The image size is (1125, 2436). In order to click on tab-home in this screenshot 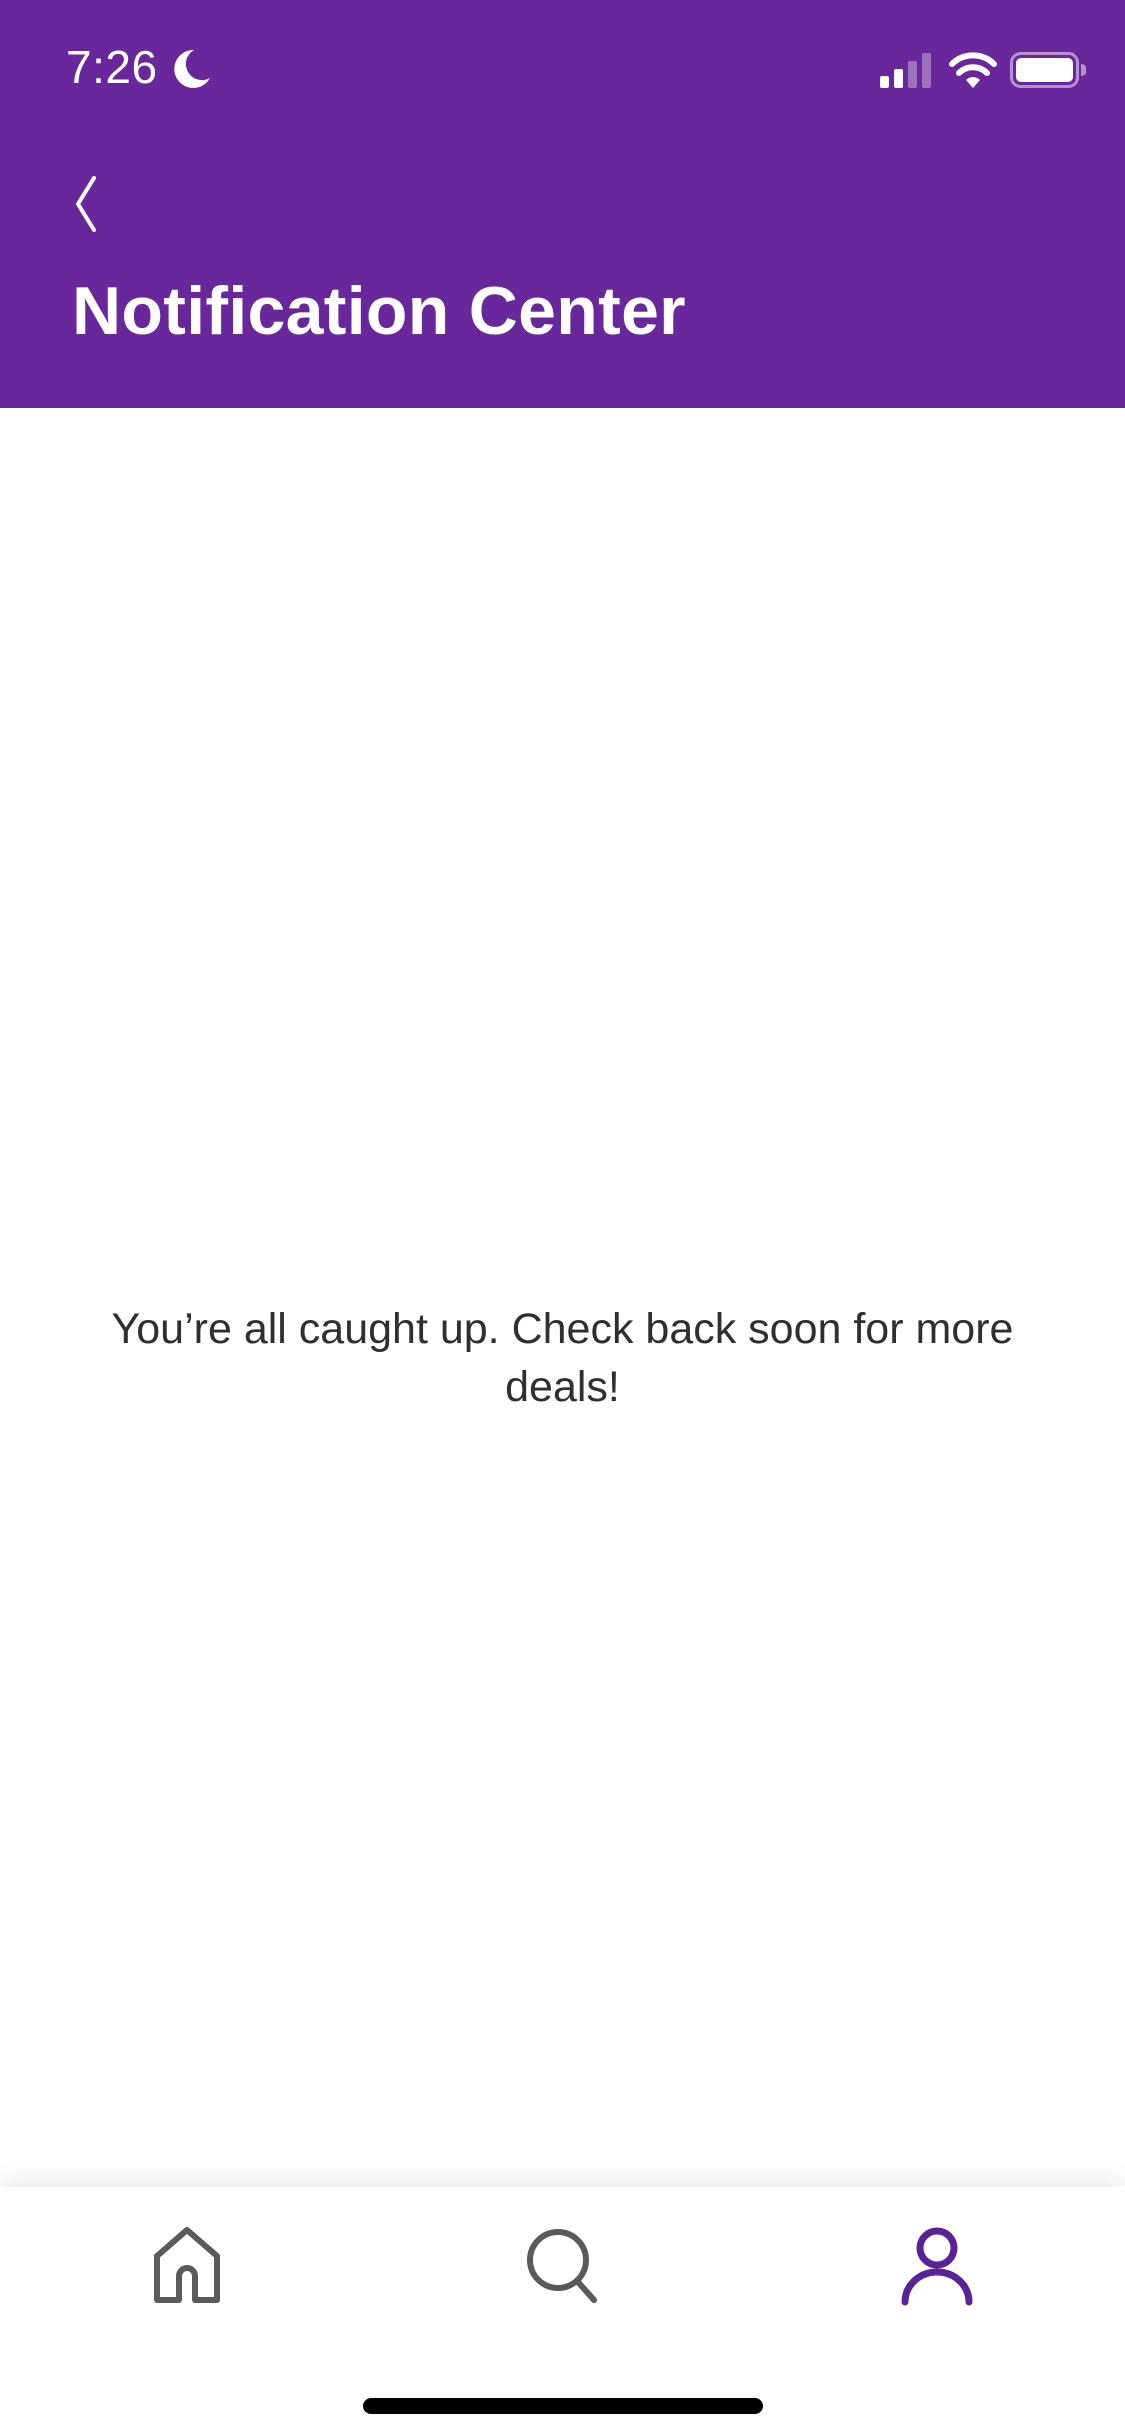, I will do `click(187, 2266)`.